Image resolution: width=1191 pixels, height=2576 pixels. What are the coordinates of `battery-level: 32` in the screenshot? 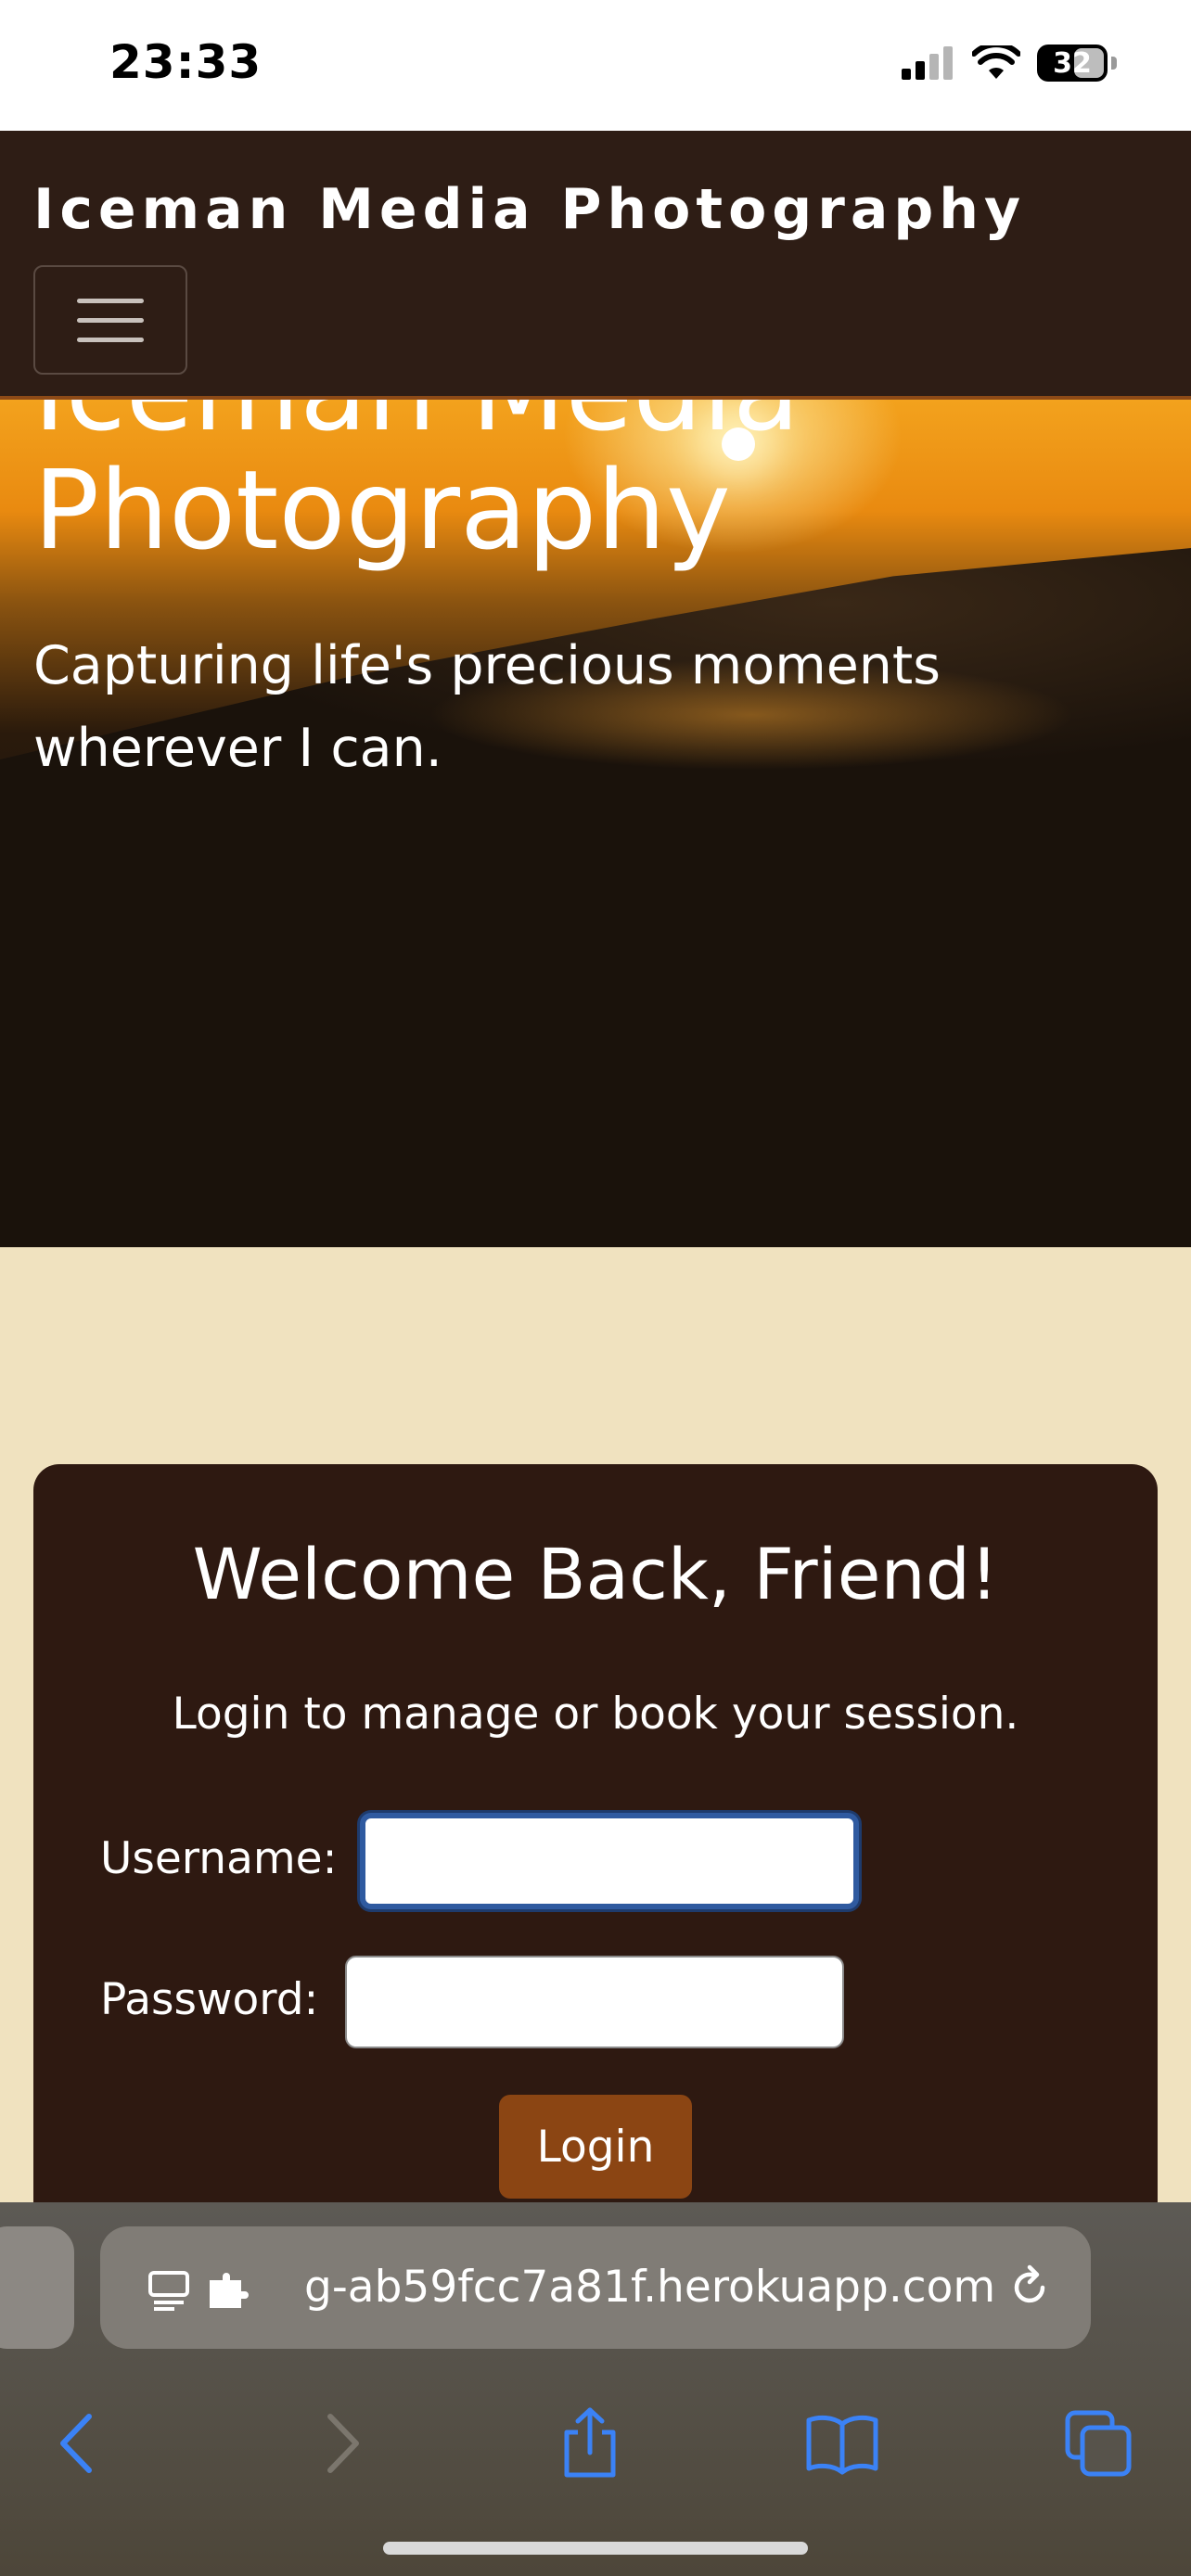 It's located at (1073, 63).